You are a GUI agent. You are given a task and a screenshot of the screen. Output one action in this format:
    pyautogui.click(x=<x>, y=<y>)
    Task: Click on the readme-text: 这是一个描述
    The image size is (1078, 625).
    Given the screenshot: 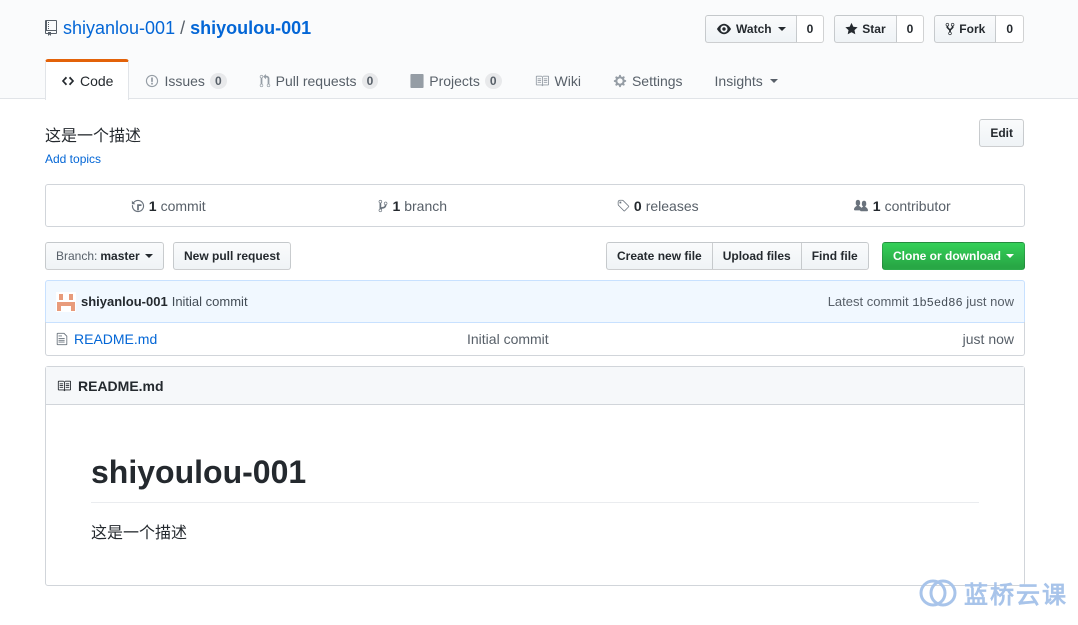 What is the action you would take?
    pyautogui.click(x=139, y=533)
    